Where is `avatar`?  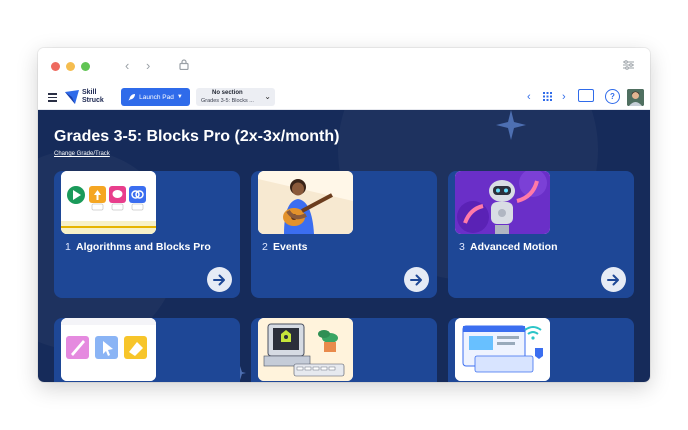
avatar is located at coordinates (635, 97).